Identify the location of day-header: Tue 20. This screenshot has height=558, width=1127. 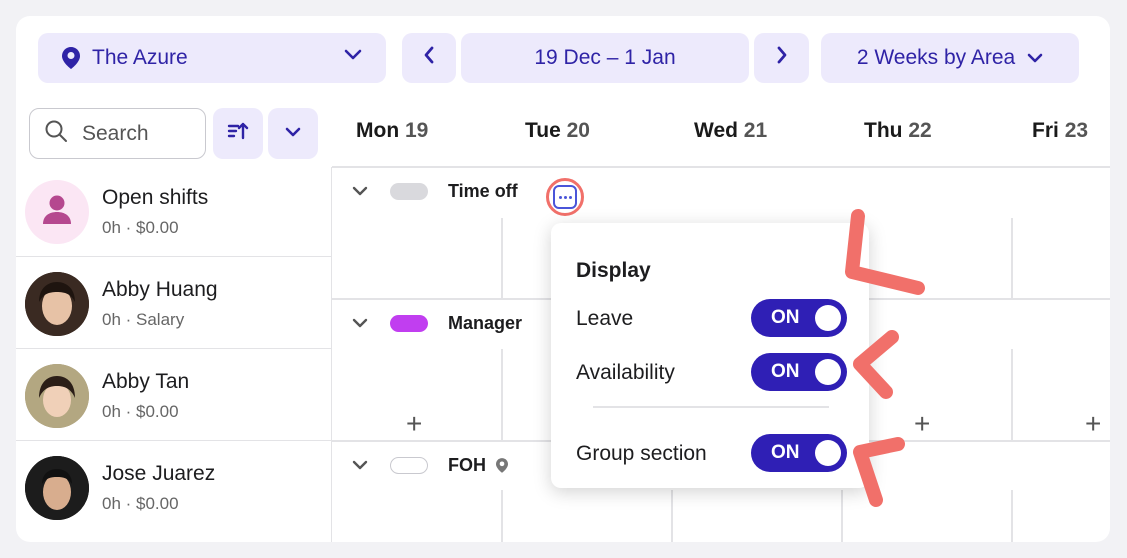
(557, 130).